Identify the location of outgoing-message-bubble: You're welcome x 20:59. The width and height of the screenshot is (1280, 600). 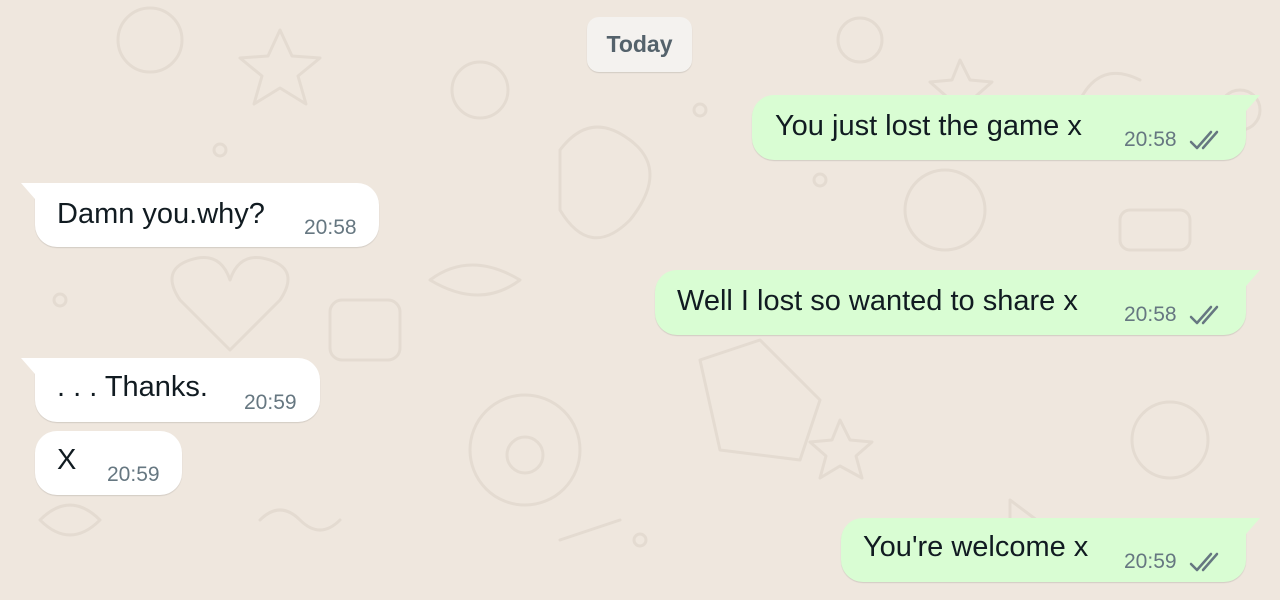
(1050, 550).